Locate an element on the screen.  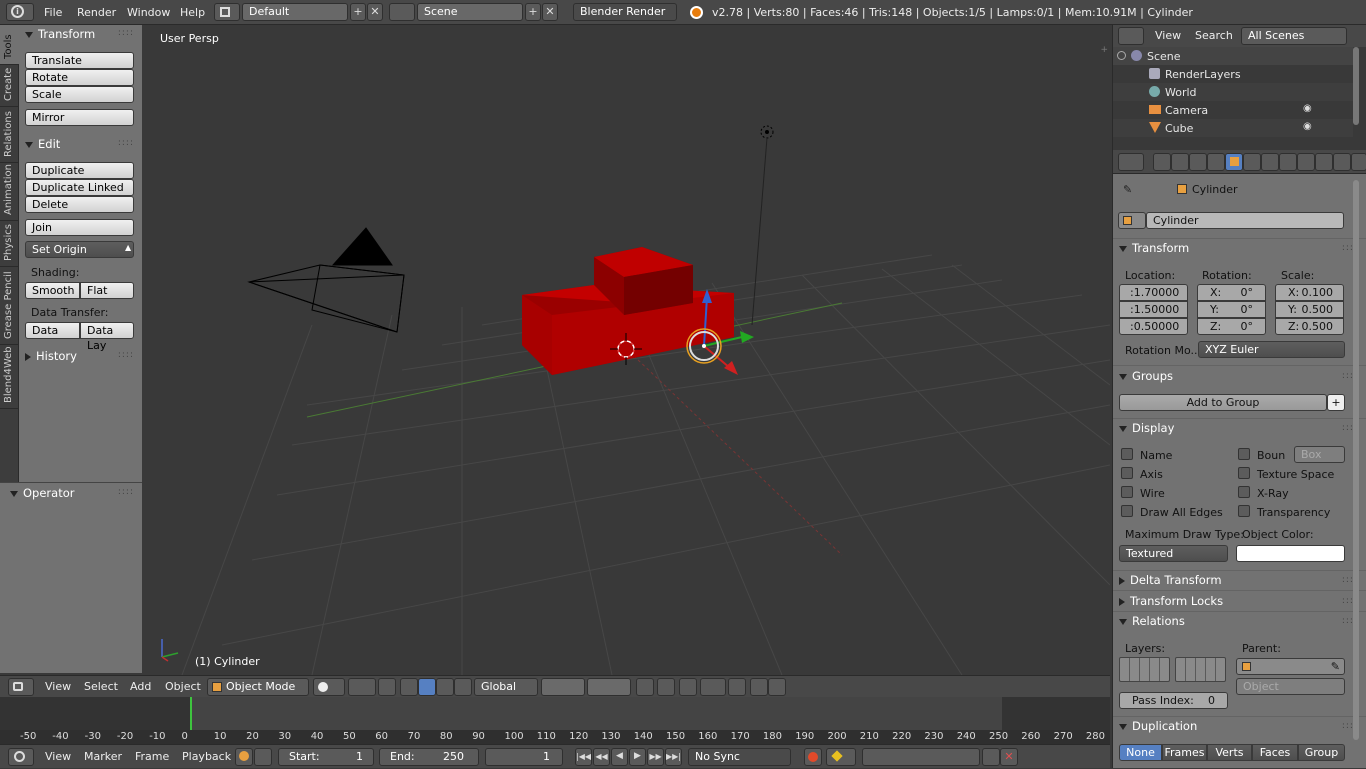
layer-lock-button is located at coordinates (645, 687).